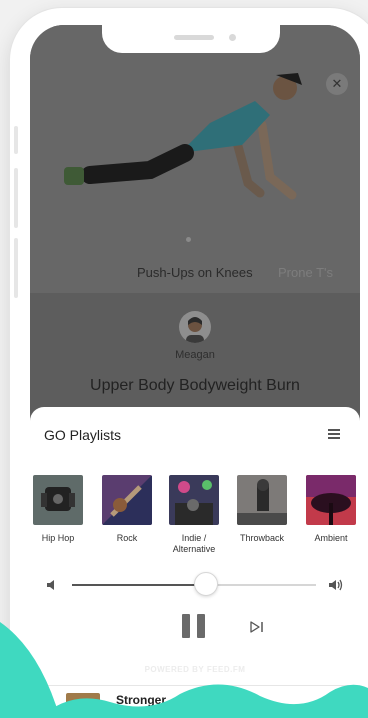  What do you see at coordinates (45, 702) in the screenshot?
I see `chevron-down-icon` at bounding box center [45, 702].